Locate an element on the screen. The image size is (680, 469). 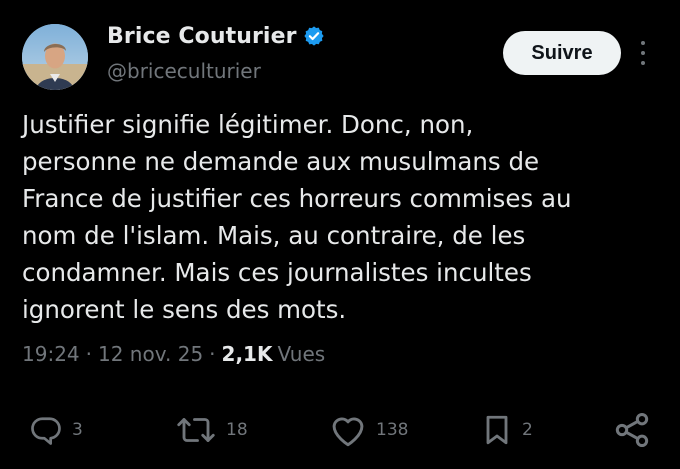
repost-count: 18 is located at coordinates (237, 430).